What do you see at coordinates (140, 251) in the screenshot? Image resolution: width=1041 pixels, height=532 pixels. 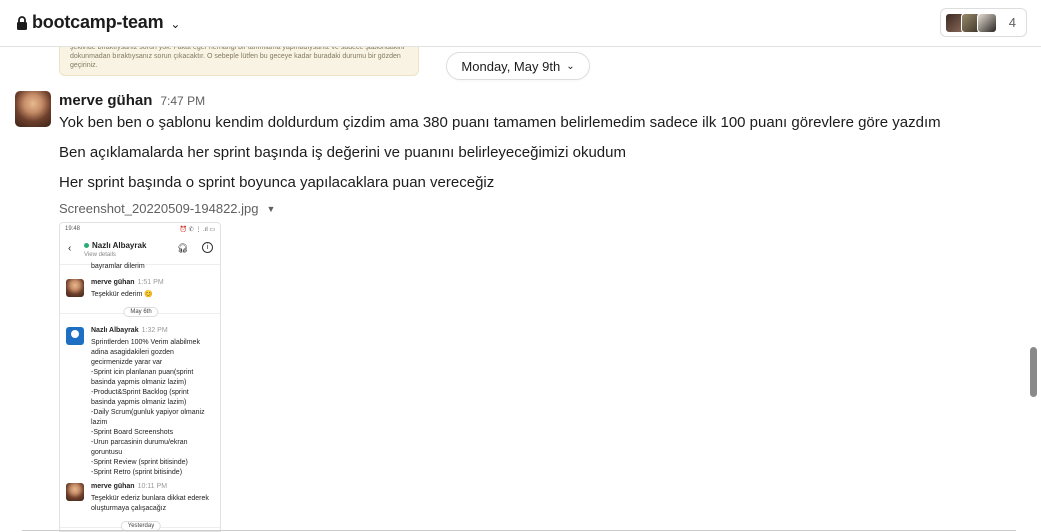 I see `phone-chat-header: ‹ Nazlı Albayrak View details 🎧︎ i` at bounding box center [140, 251].